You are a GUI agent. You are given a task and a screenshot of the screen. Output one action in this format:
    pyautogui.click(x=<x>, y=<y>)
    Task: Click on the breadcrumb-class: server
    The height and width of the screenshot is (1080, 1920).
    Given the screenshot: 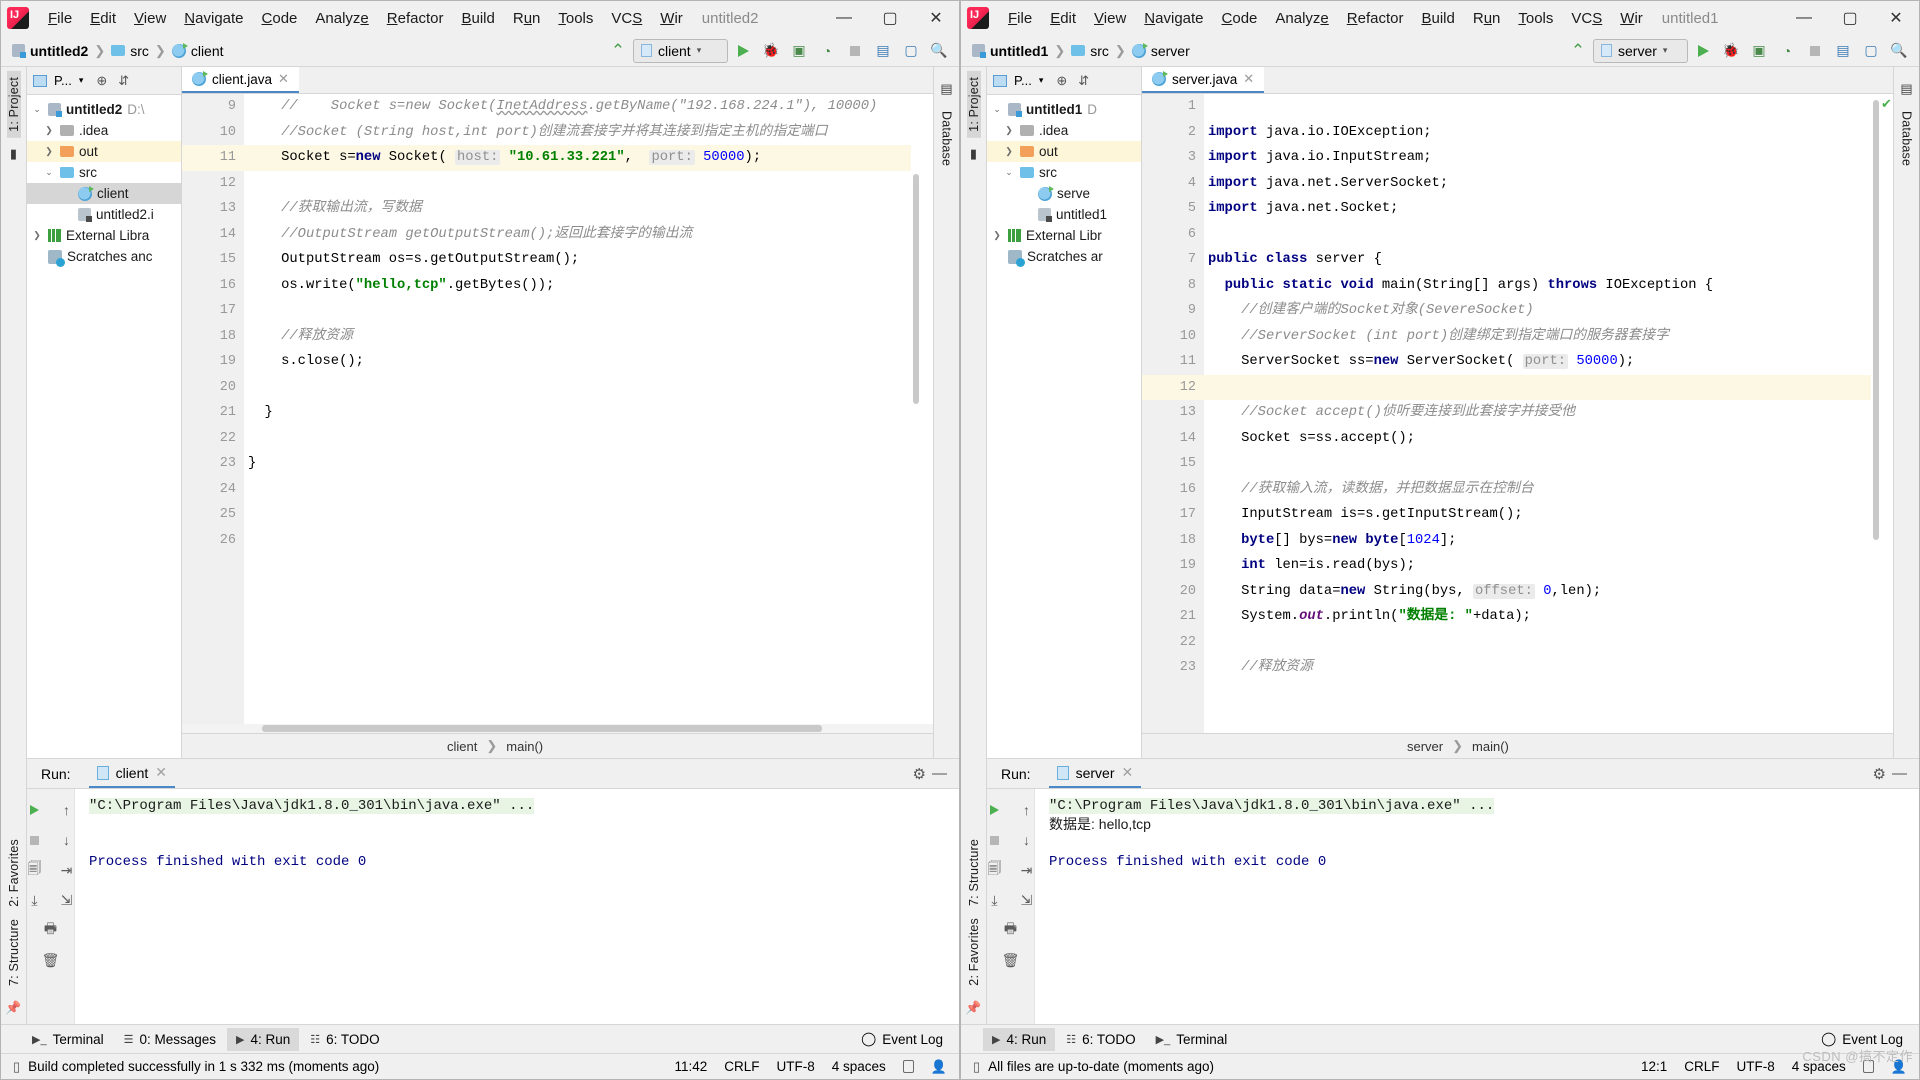 What is the action you would take?
    pyautogui.click(x=1161, y=51)
    